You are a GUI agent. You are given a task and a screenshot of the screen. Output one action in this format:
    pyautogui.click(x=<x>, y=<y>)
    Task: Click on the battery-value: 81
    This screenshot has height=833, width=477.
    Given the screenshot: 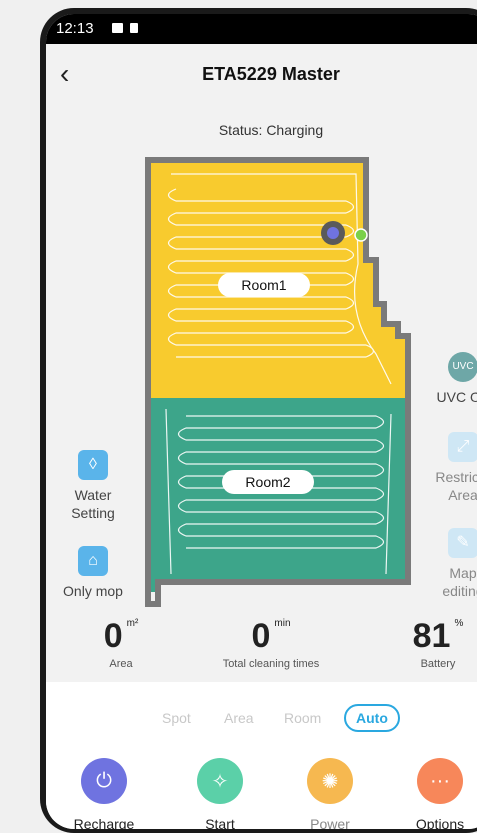 What is the action you would take?
    pyautogui.click(x=431, y=636)
    